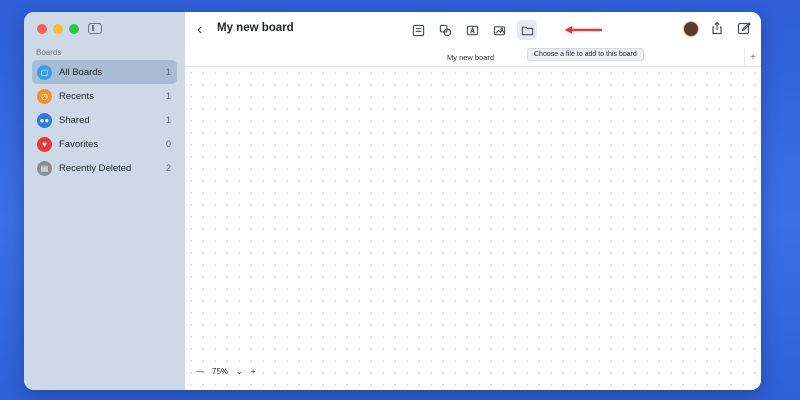 The image size is (800, 400). I want to click on sidebar-item-shared: ●● Shared 1, so click(104, 120).